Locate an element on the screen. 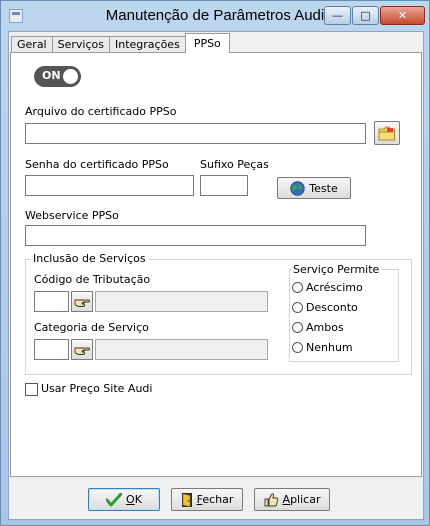 The image size is (430, 526). category-description is located at coordinates (181, 349).